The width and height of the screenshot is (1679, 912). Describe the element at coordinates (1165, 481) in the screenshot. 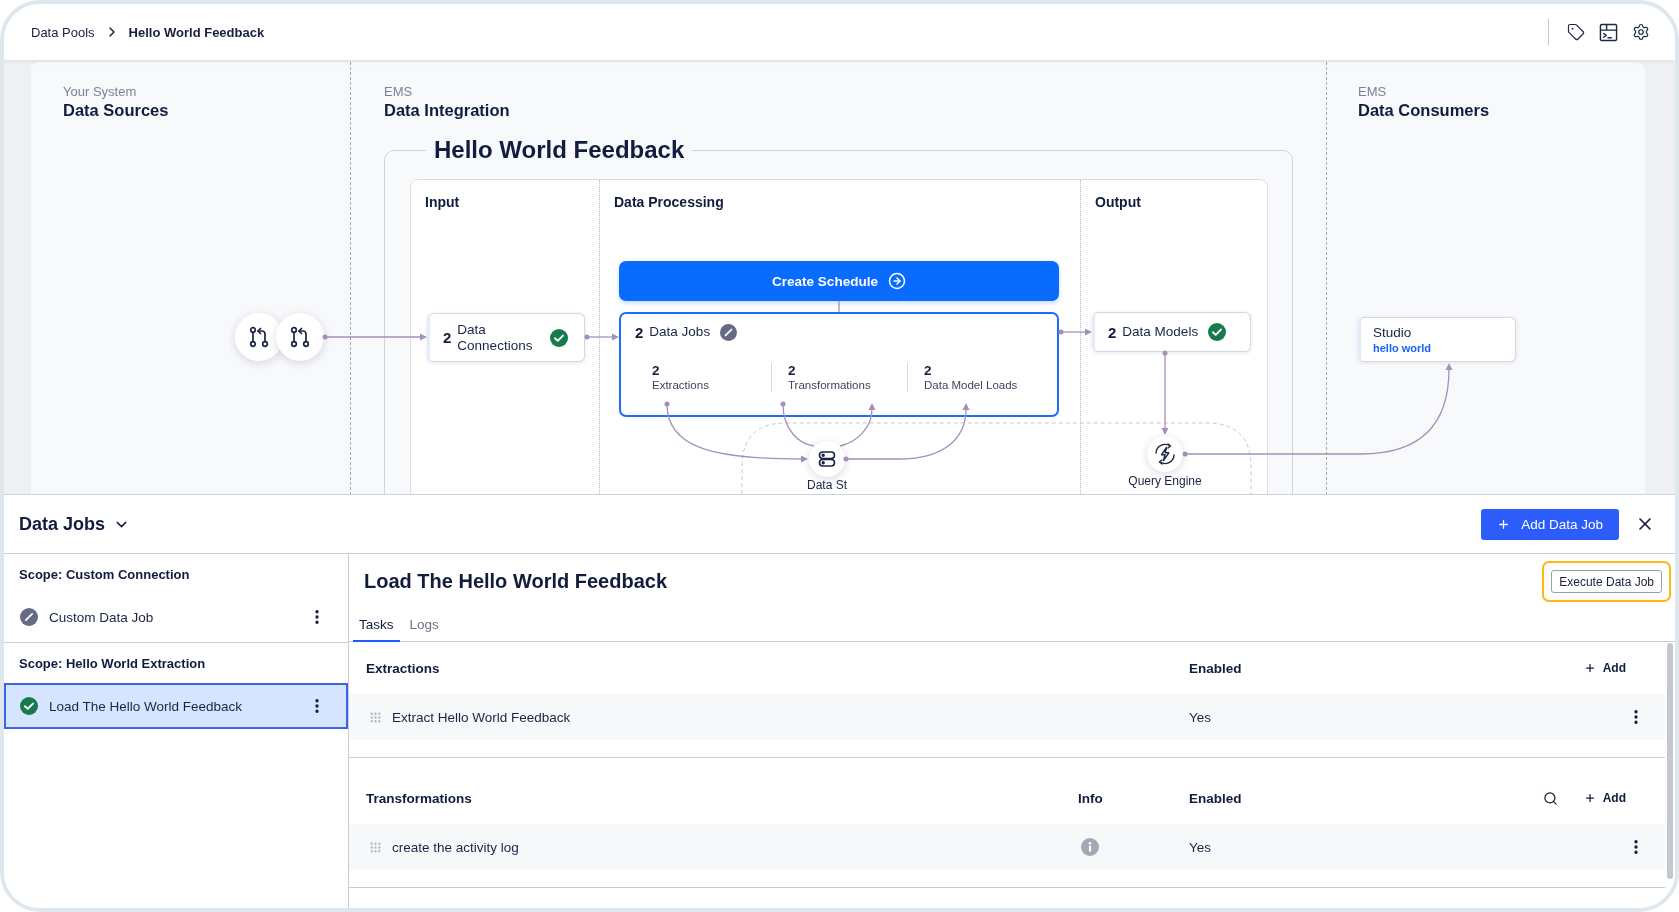

I see `node-label: Query Engine` at that location.